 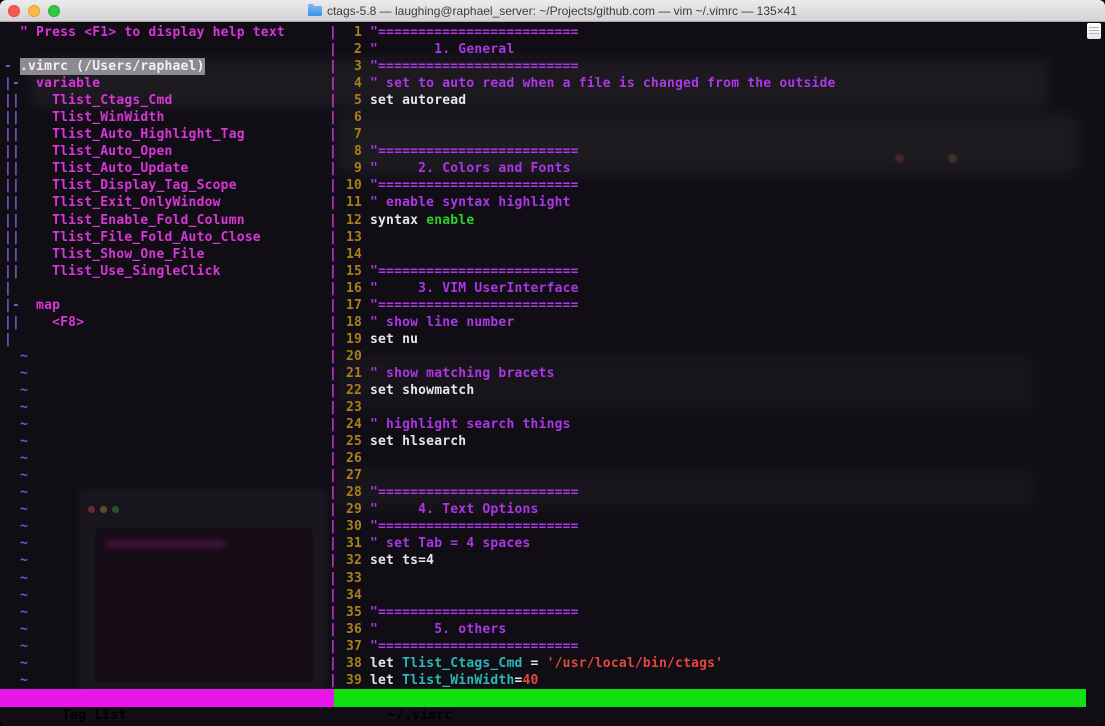 What do you see at coordinates (713, 458) in the screenshot?
I see `editor-line: 26` at bounding box center [713, 458].